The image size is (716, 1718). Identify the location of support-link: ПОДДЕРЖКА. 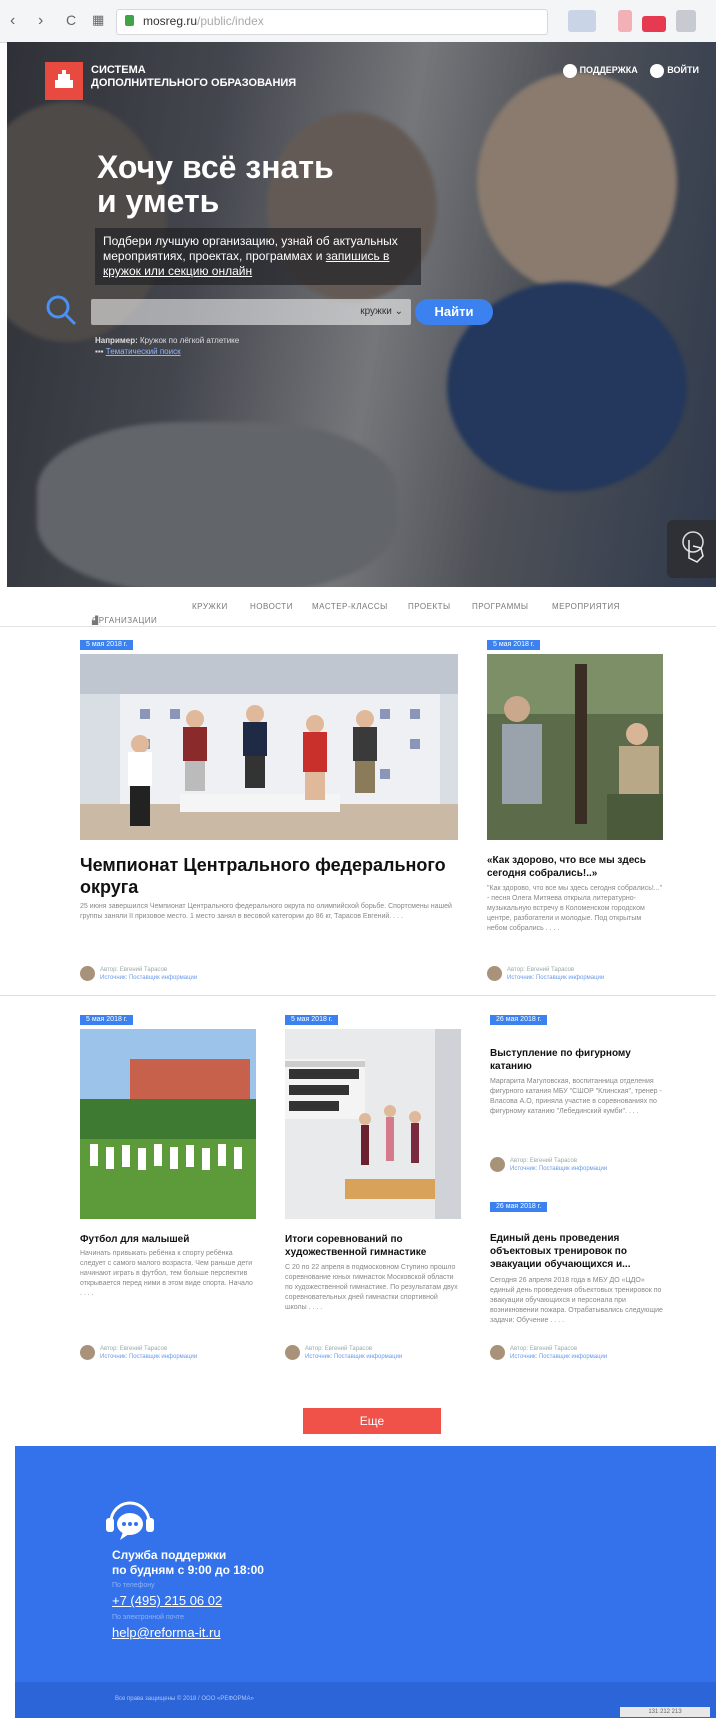
(600, 71).